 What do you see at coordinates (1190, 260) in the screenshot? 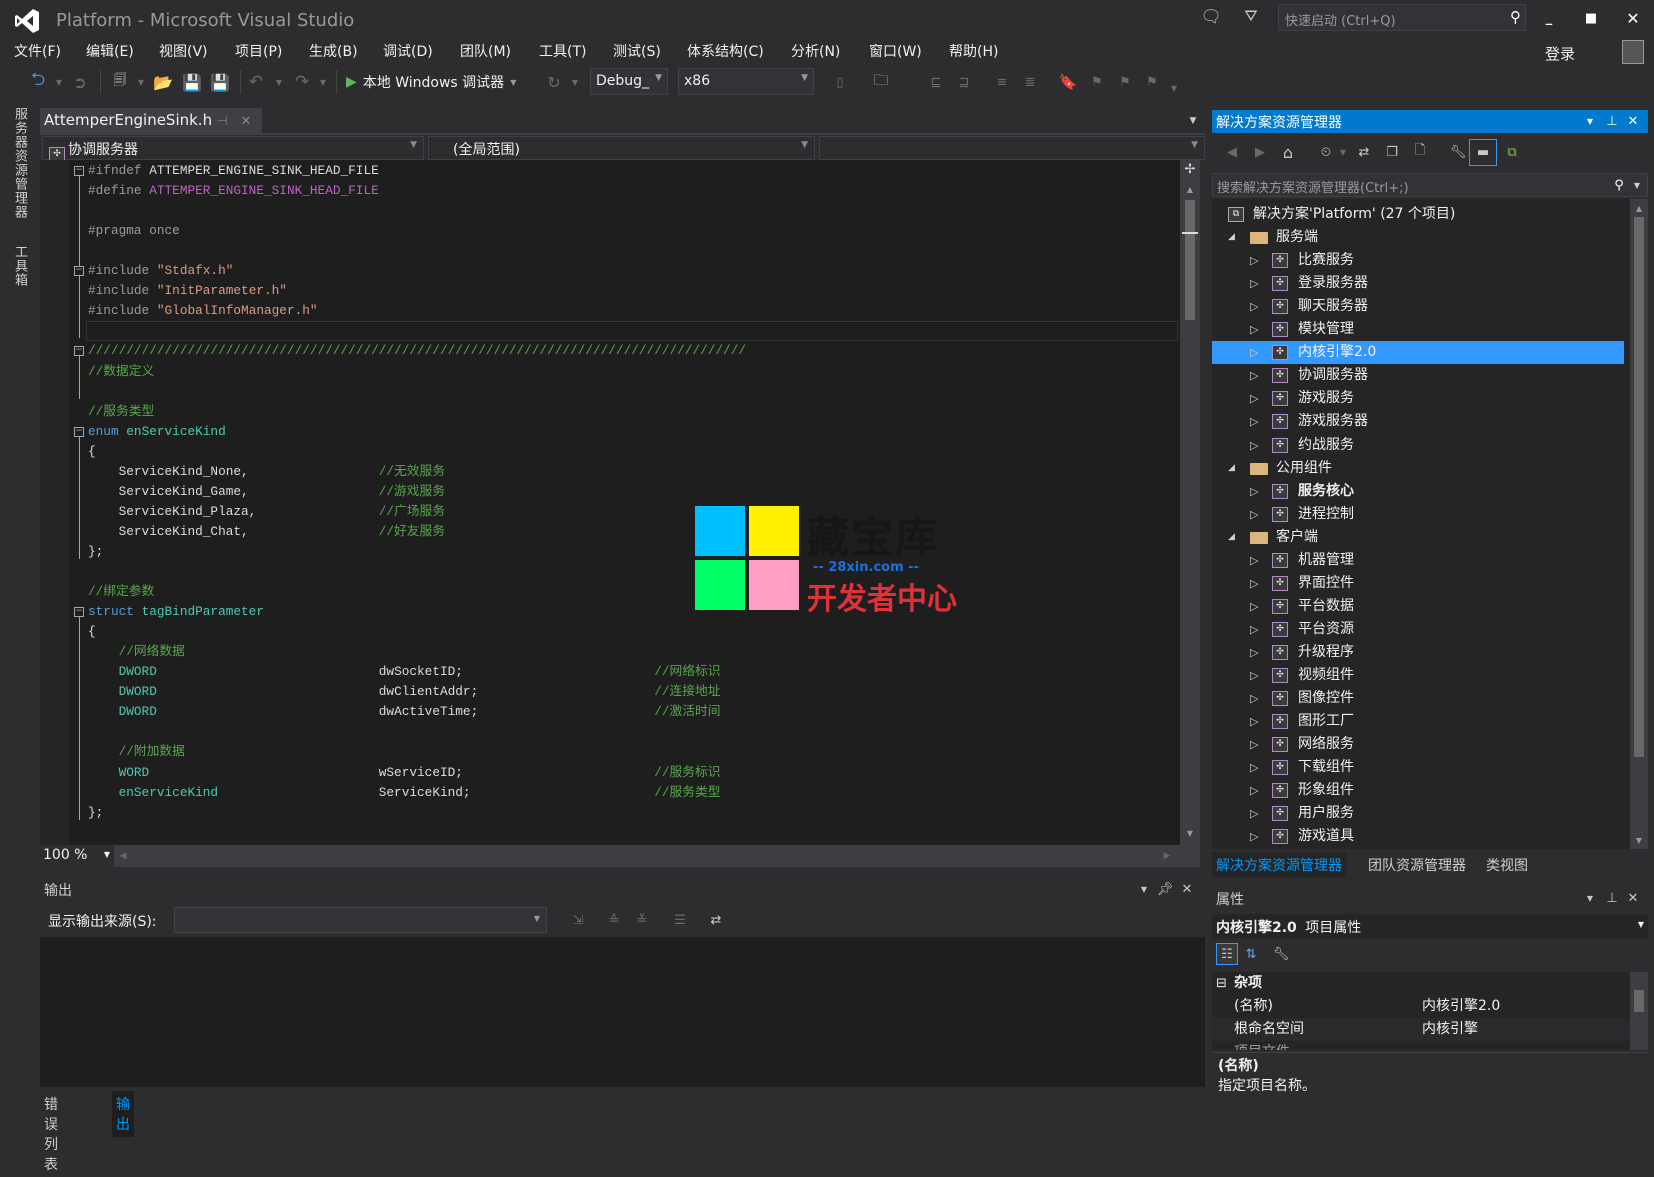
I see `scroll-thumb` at bounding box center [1190, 260].